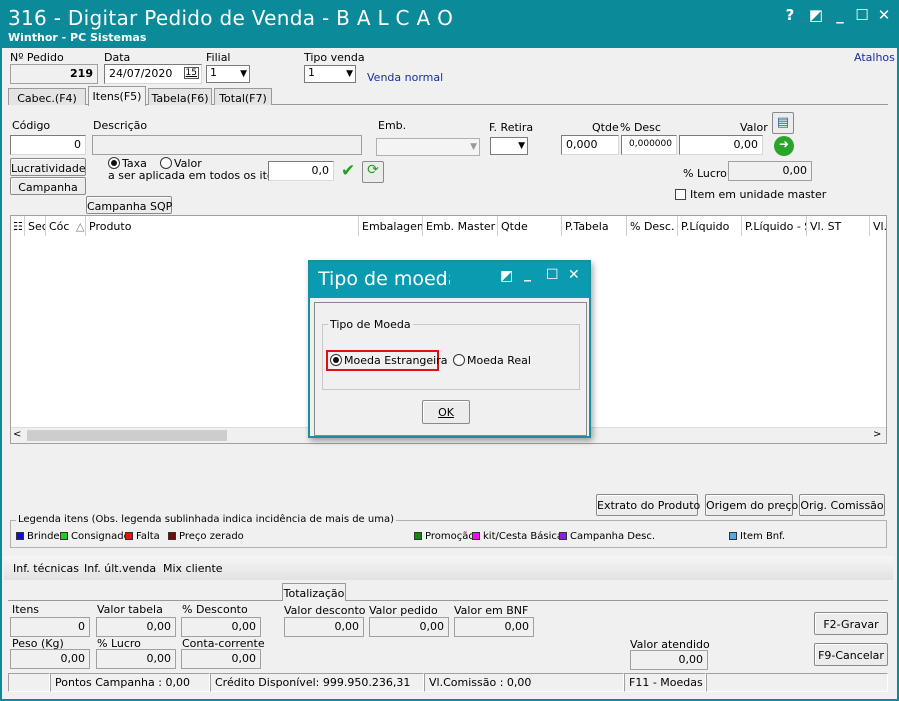 The image size is (899, 701). I want to click on copy-icon: ▤, so click(783, 122).